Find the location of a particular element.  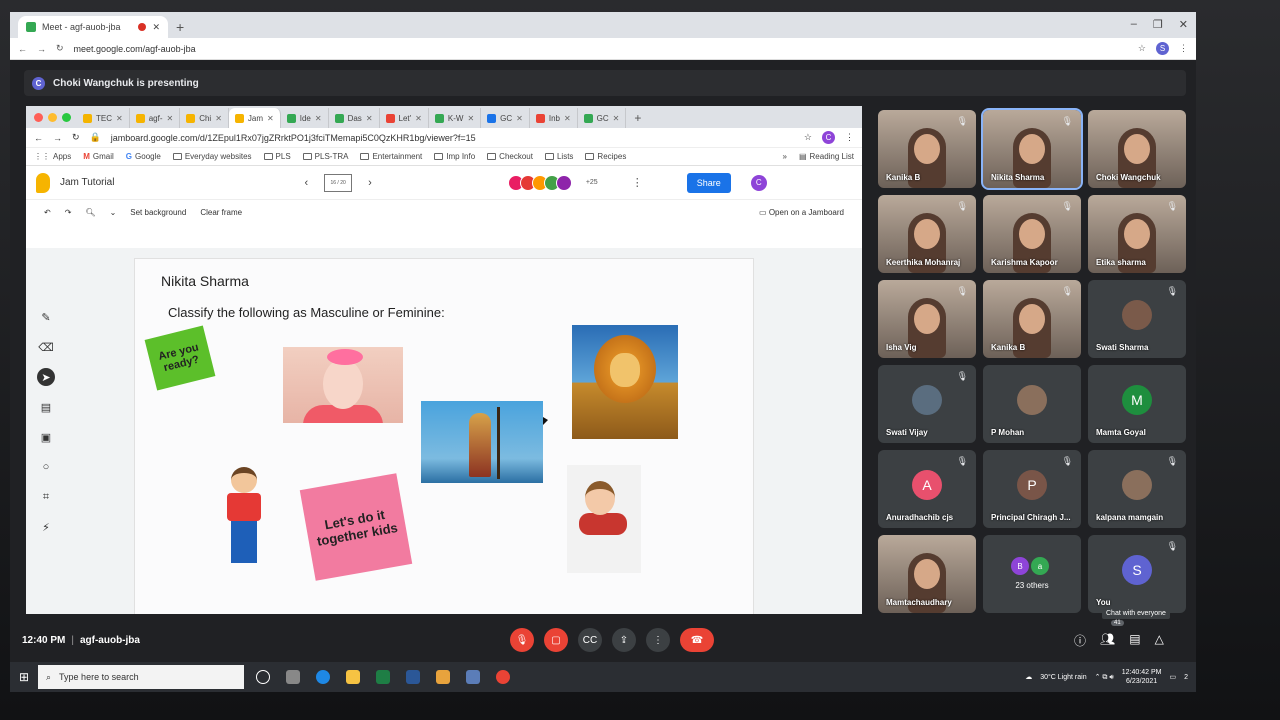

participant-tile: P Mohan is located at coordinates (1032, 404).